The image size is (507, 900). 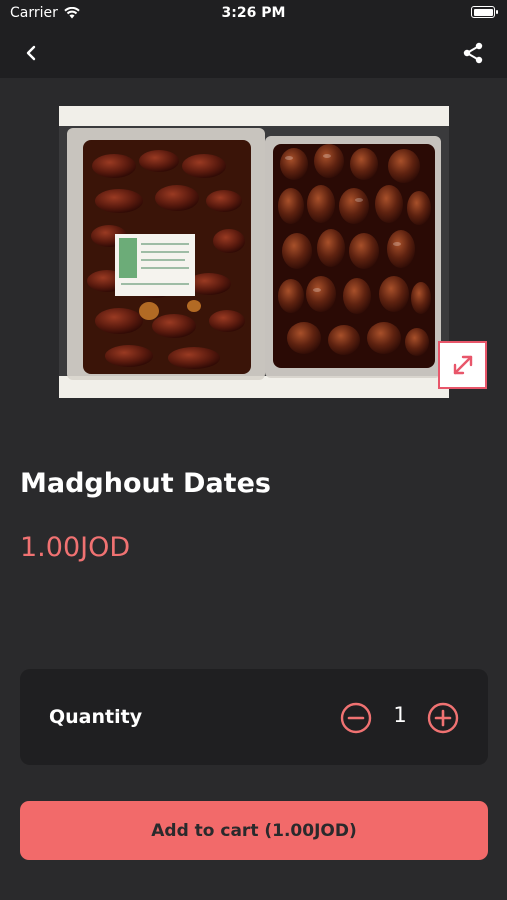 I want to click on increase-quantity-button, so click(x=443, y=718).